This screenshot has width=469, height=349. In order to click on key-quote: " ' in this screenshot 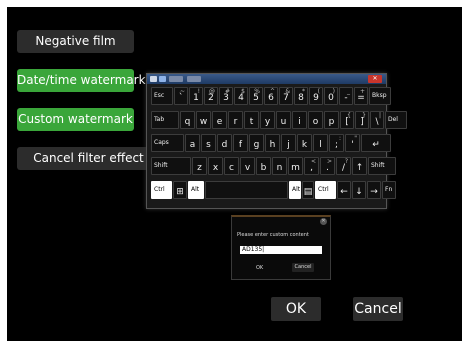, I will do `click(352, 143)`.